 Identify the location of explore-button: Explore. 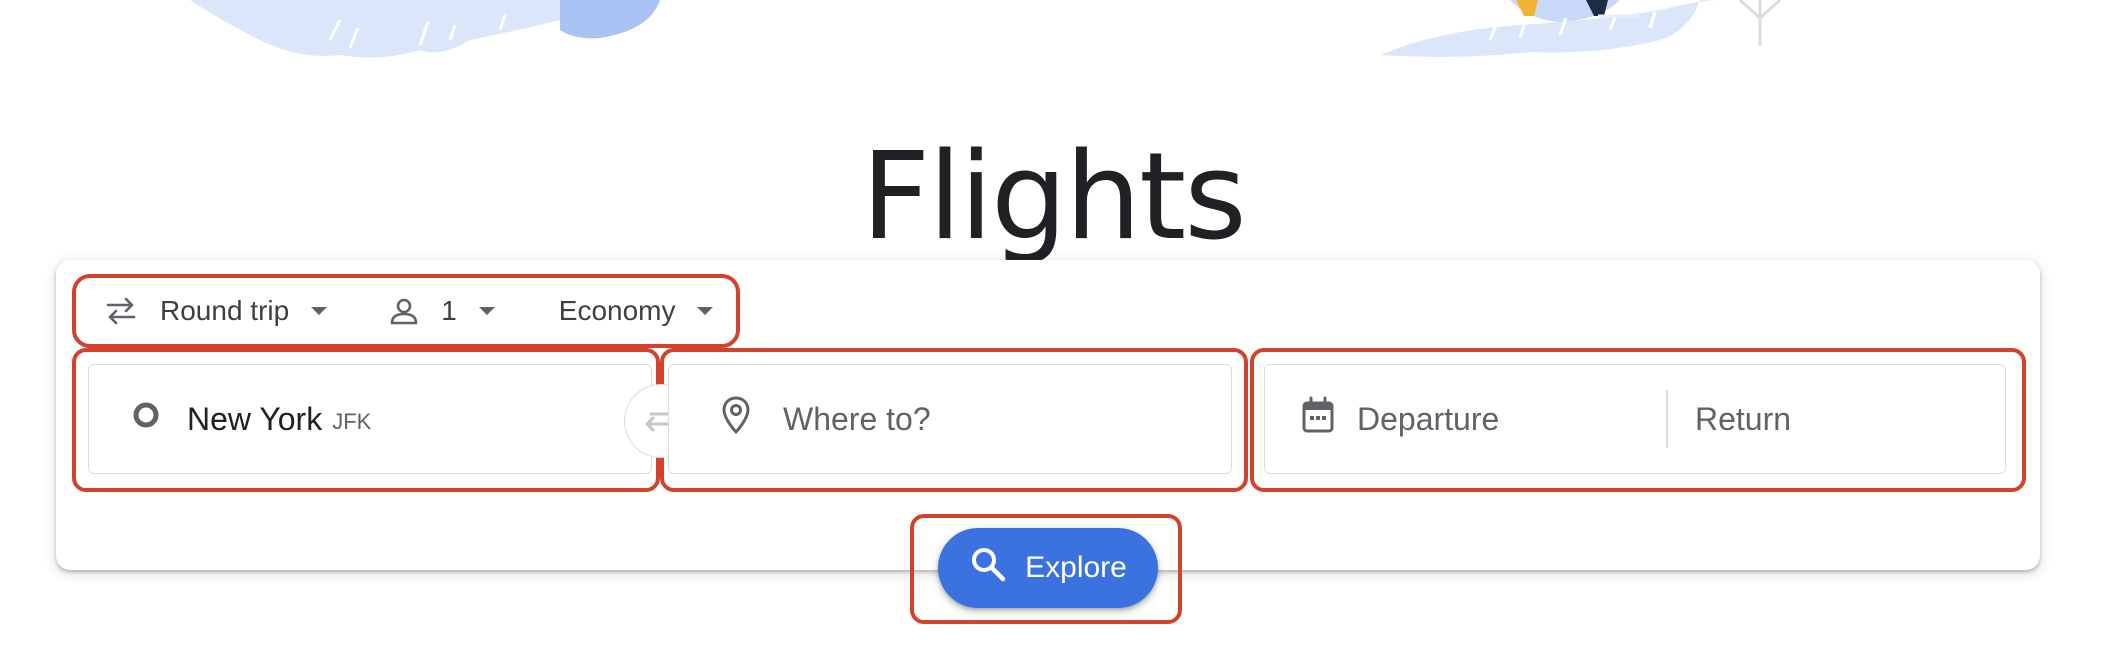
(1048, 568).